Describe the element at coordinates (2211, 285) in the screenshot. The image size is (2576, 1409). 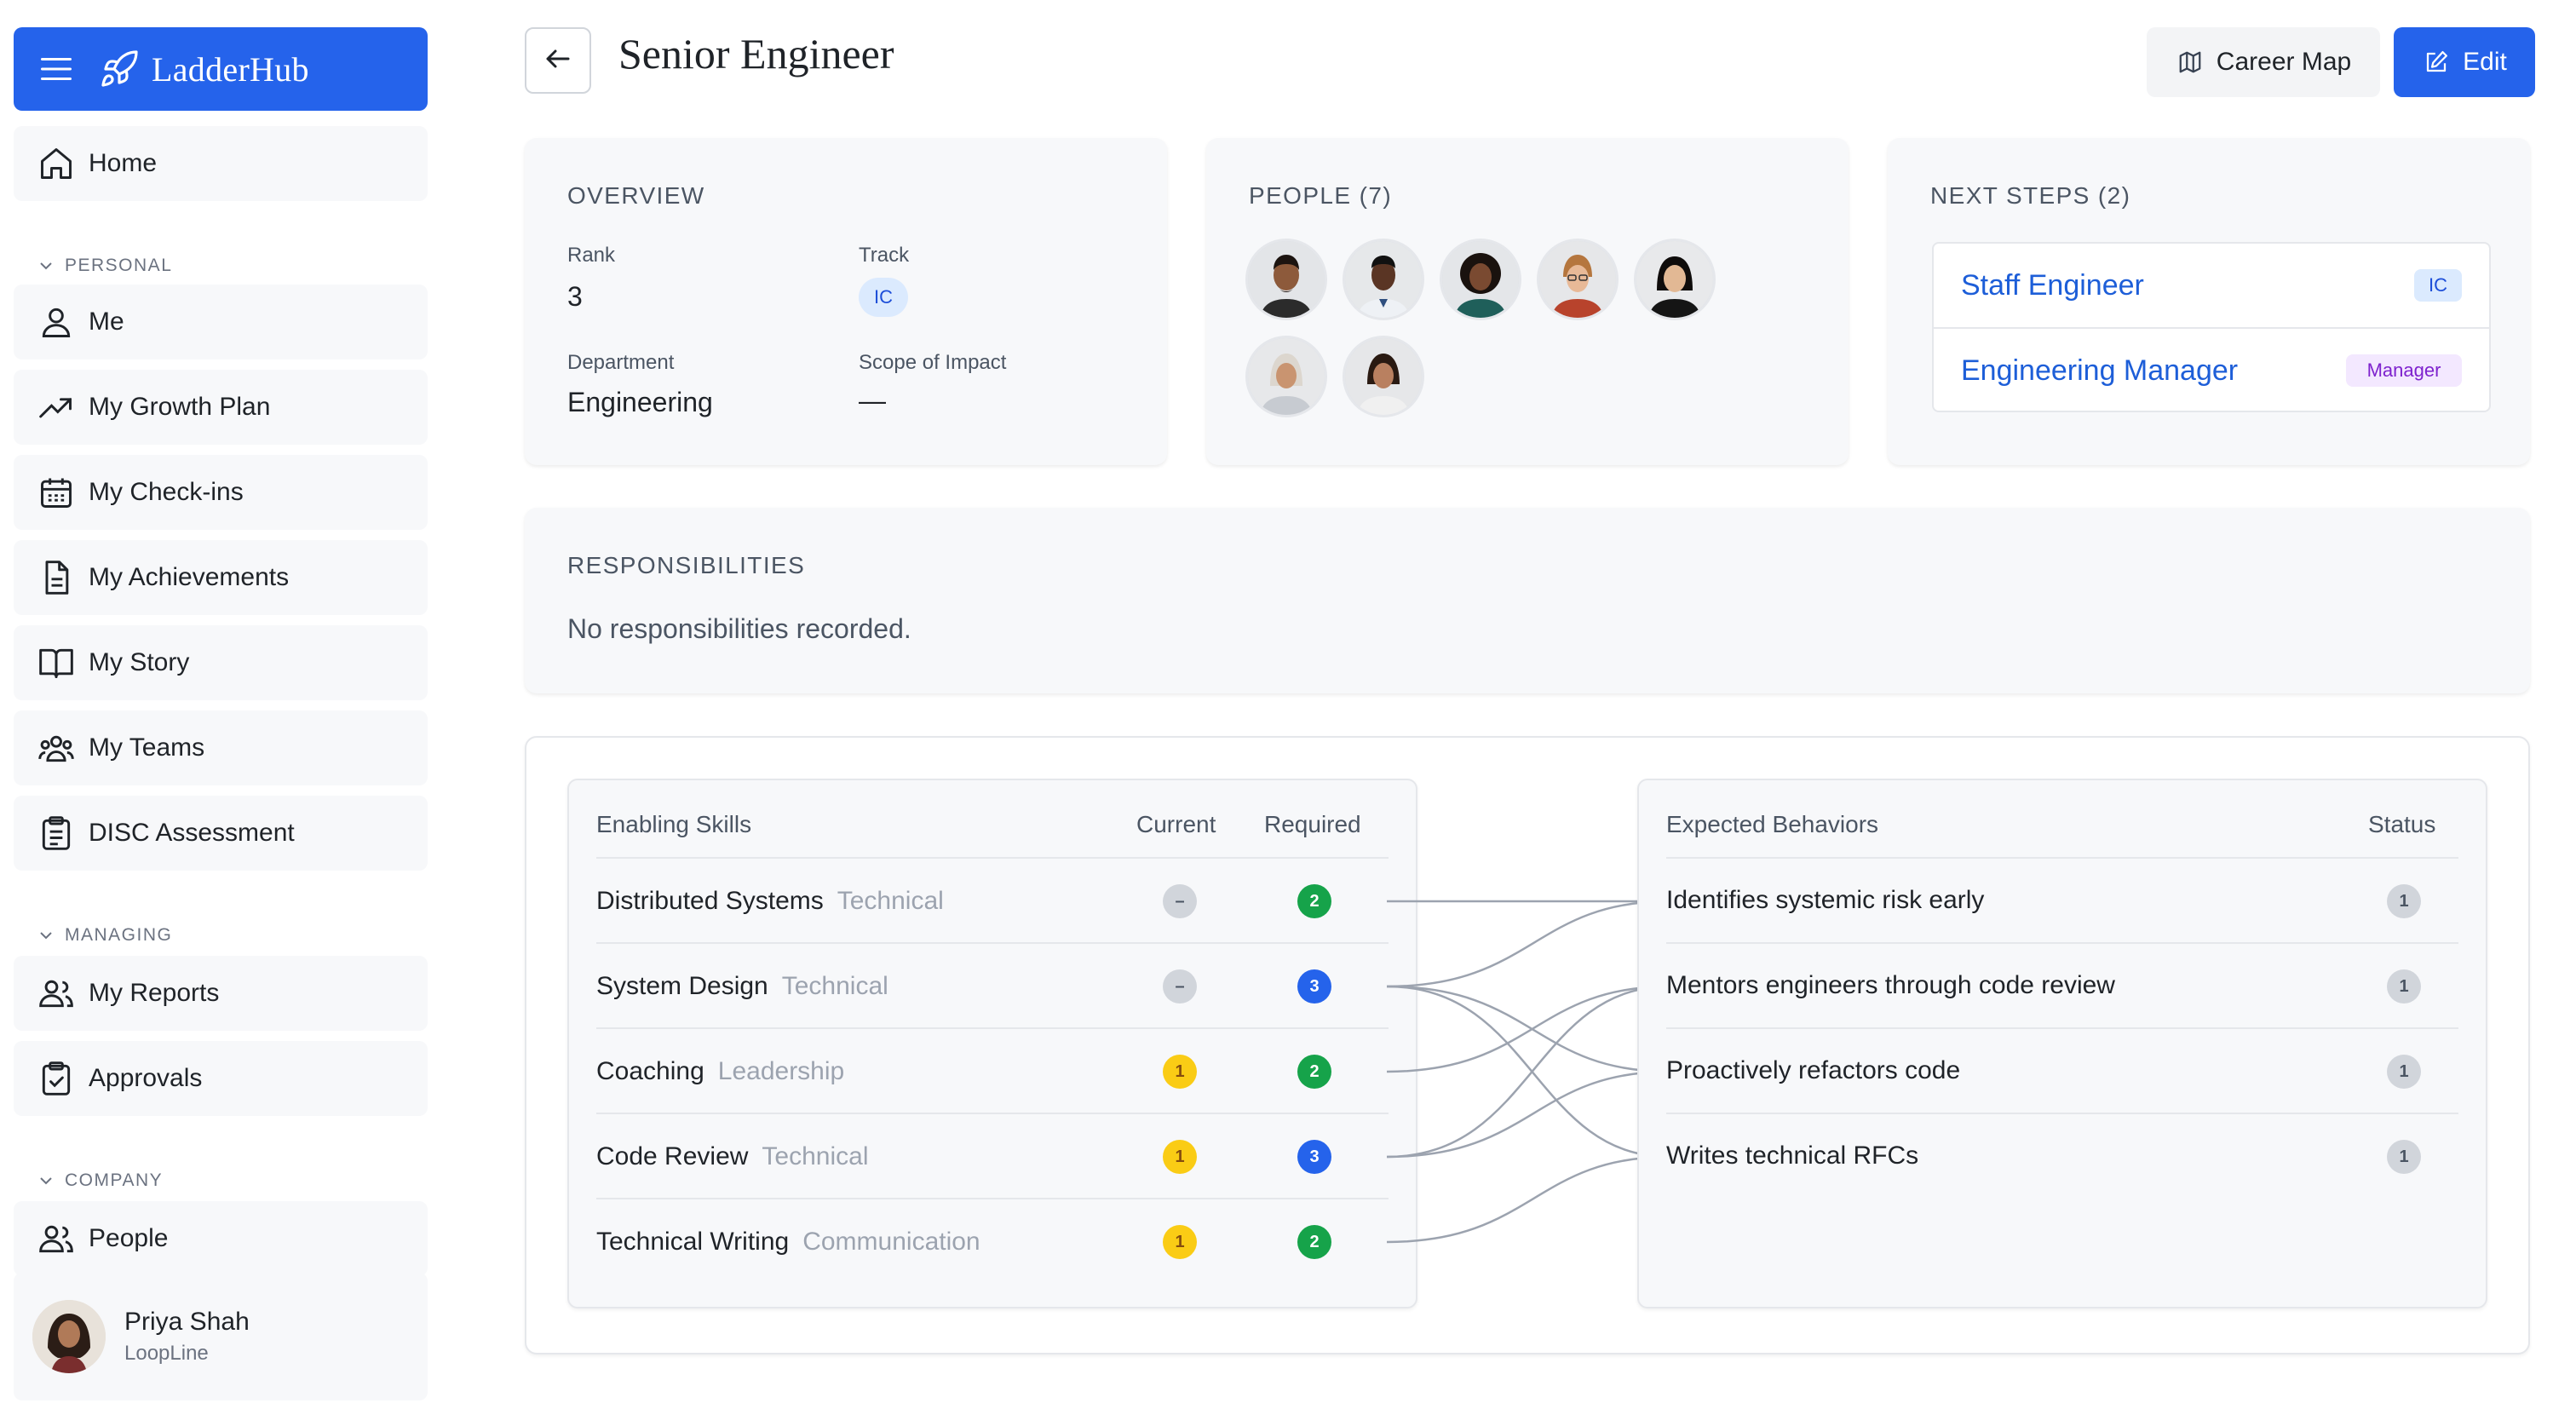
I see `next-step-staff-engineer: Staff Engineer IC` at that location.